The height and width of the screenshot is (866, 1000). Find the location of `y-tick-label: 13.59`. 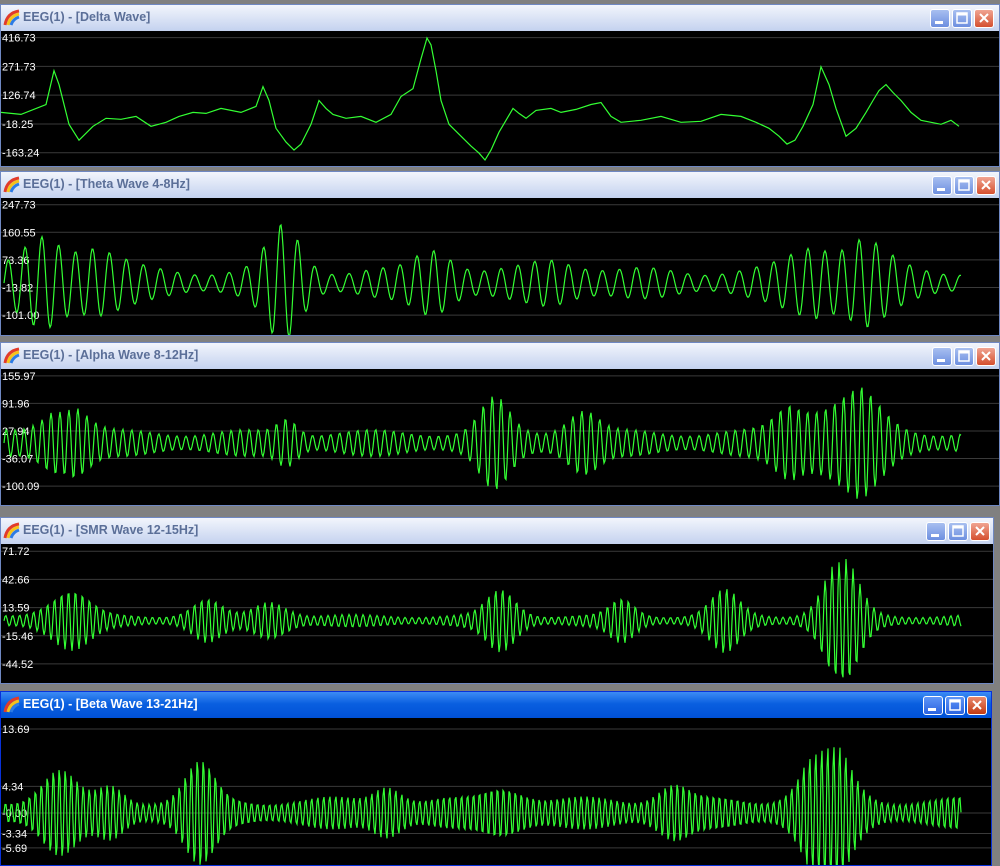

y-tick-label: 13.59 is located at coordinates (16, 609).